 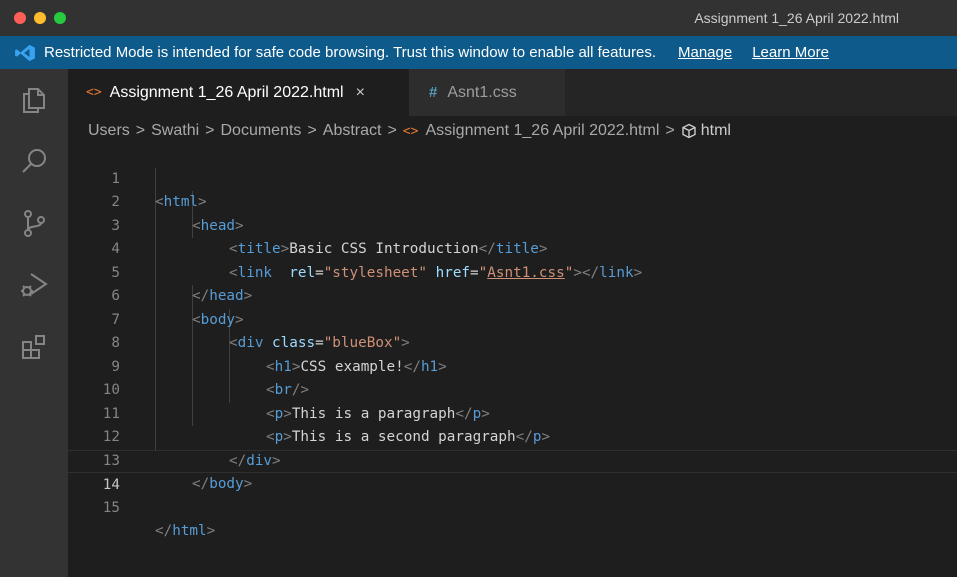 I want to click on close-tab-icon: ×, so click(x=360, y=93).